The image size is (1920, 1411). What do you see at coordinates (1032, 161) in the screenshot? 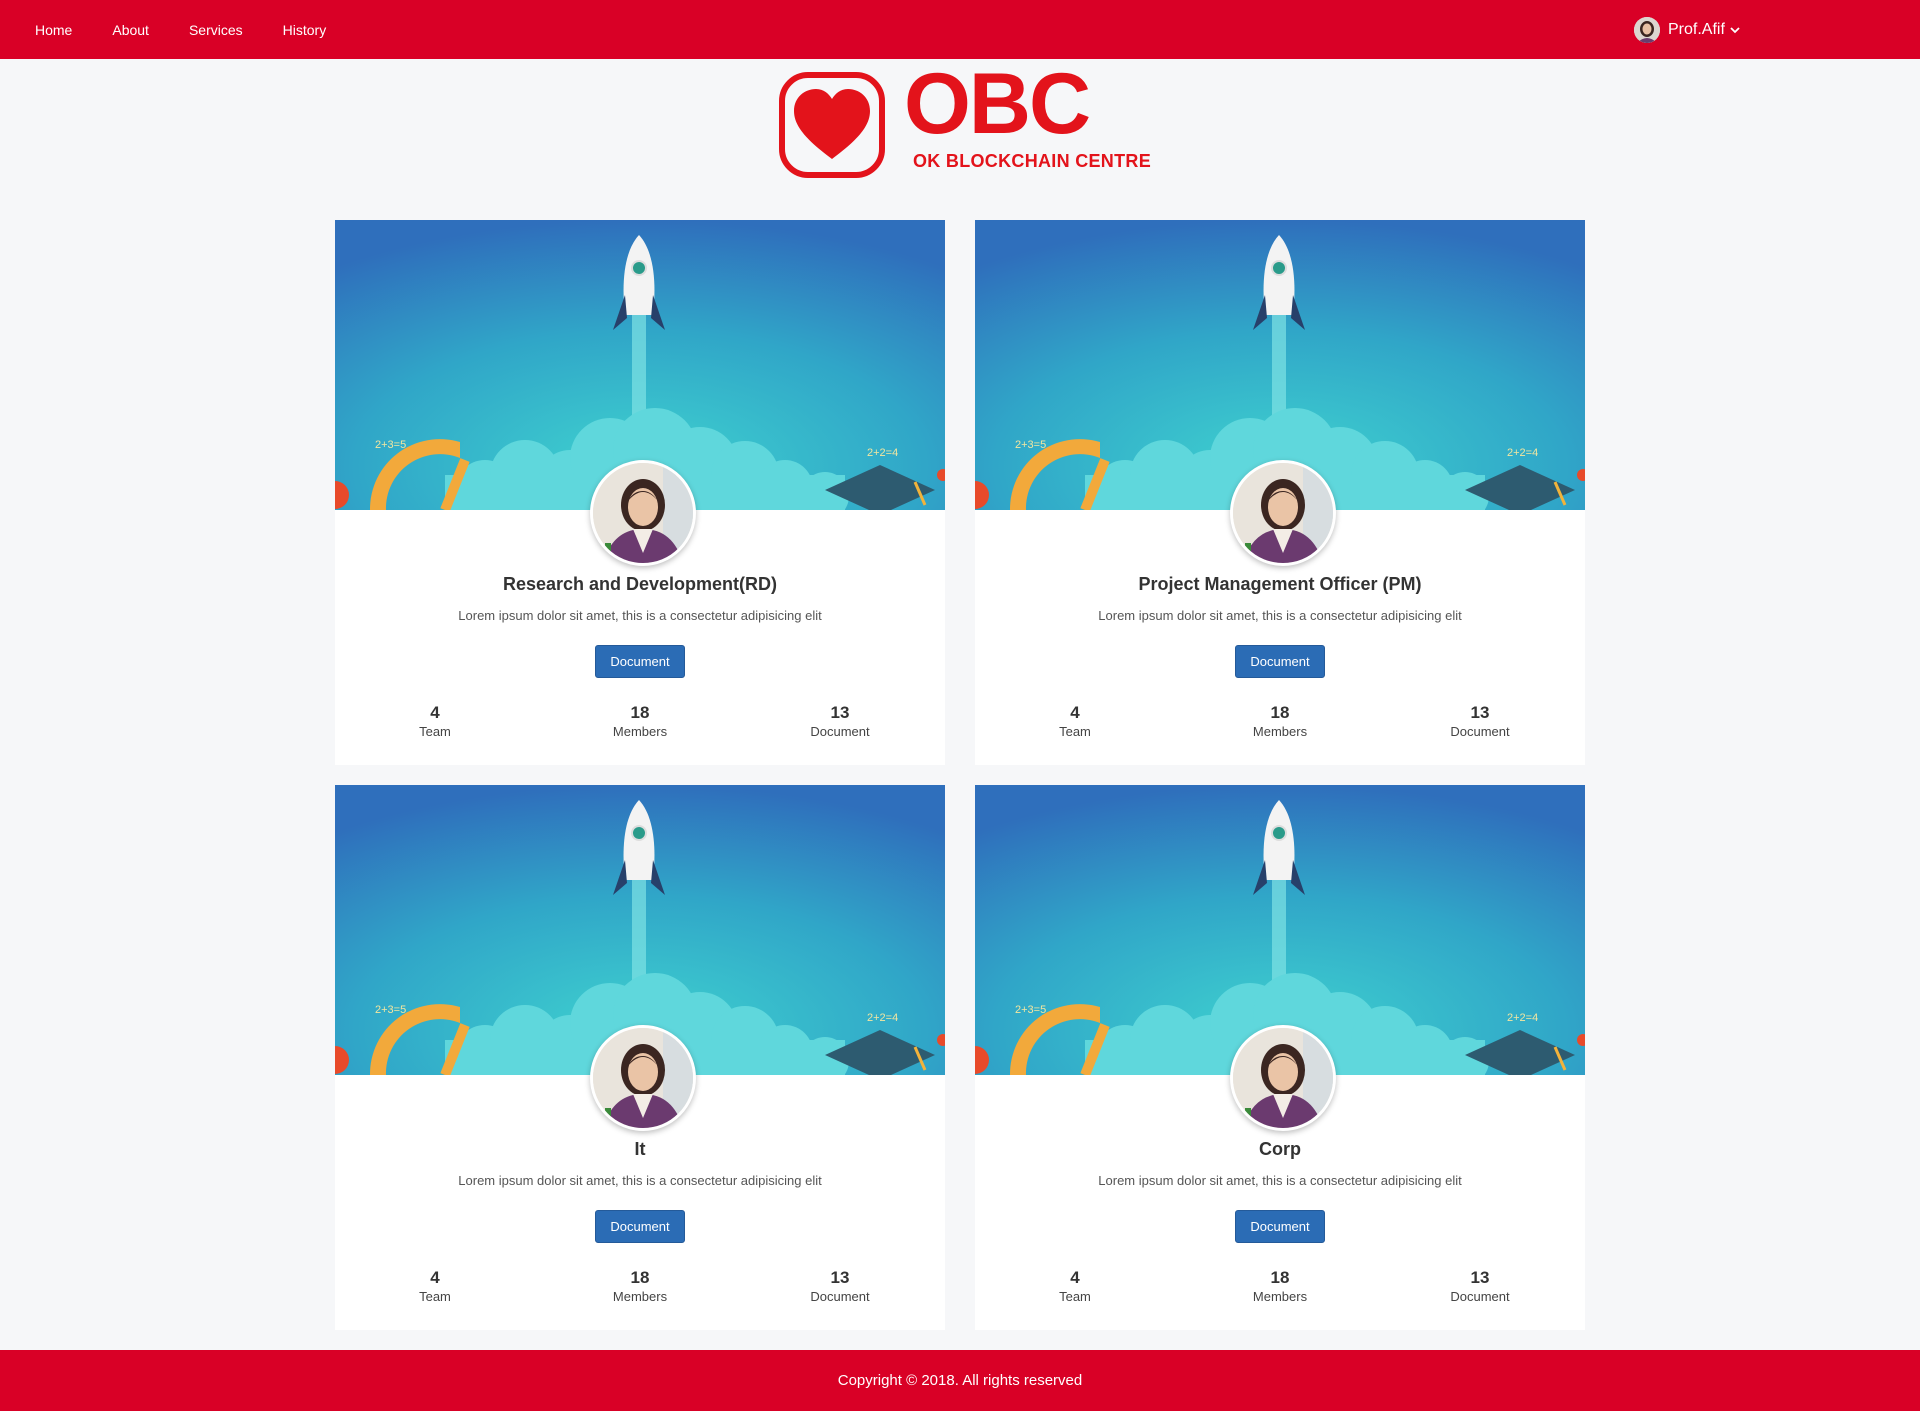
I see `logo-subtitle: OK BLOCKCHAIN CENTRE` at bounding box center [1032, 161].